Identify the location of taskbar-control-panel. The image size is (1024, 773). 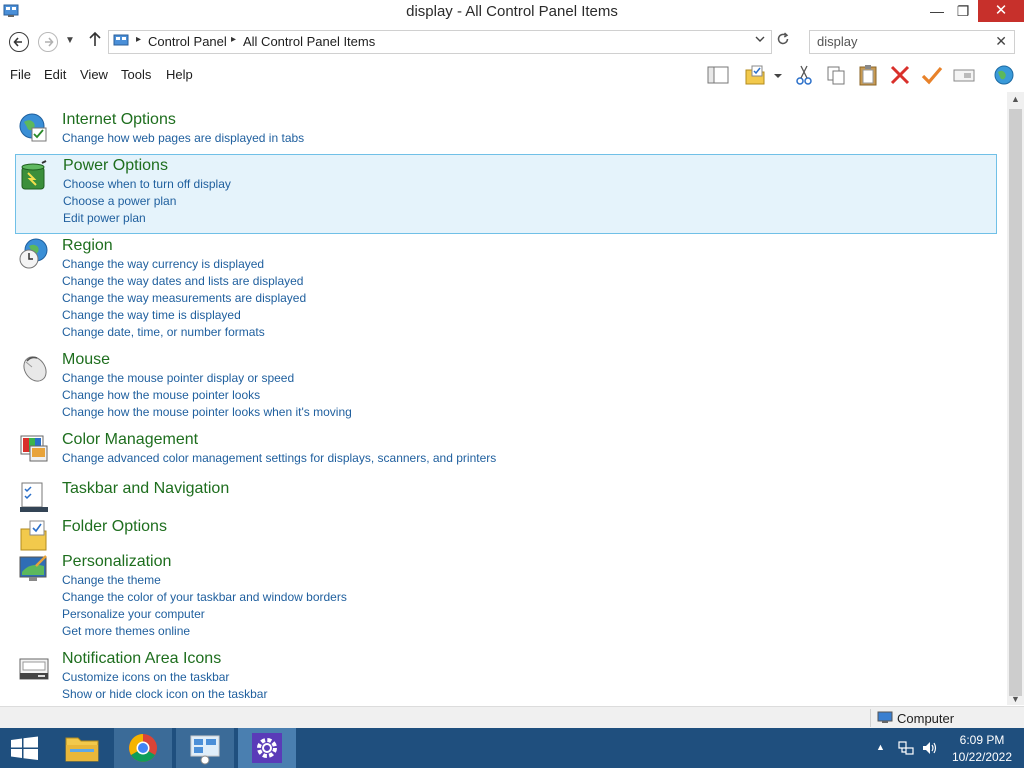
(205, 748).